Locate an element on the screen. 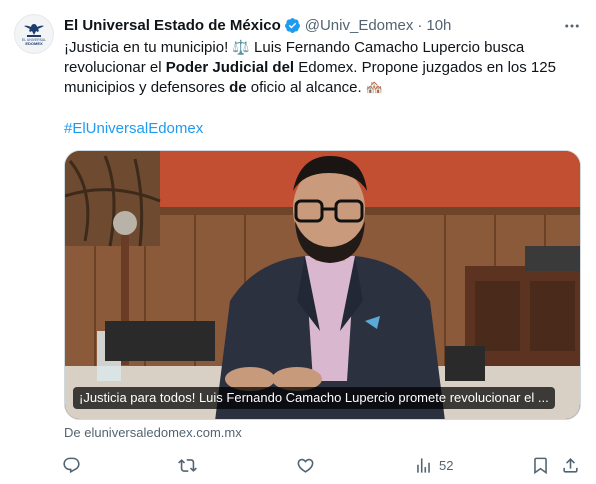  author-handle: @Univ_Edomex is located at coordinates (359, 25).